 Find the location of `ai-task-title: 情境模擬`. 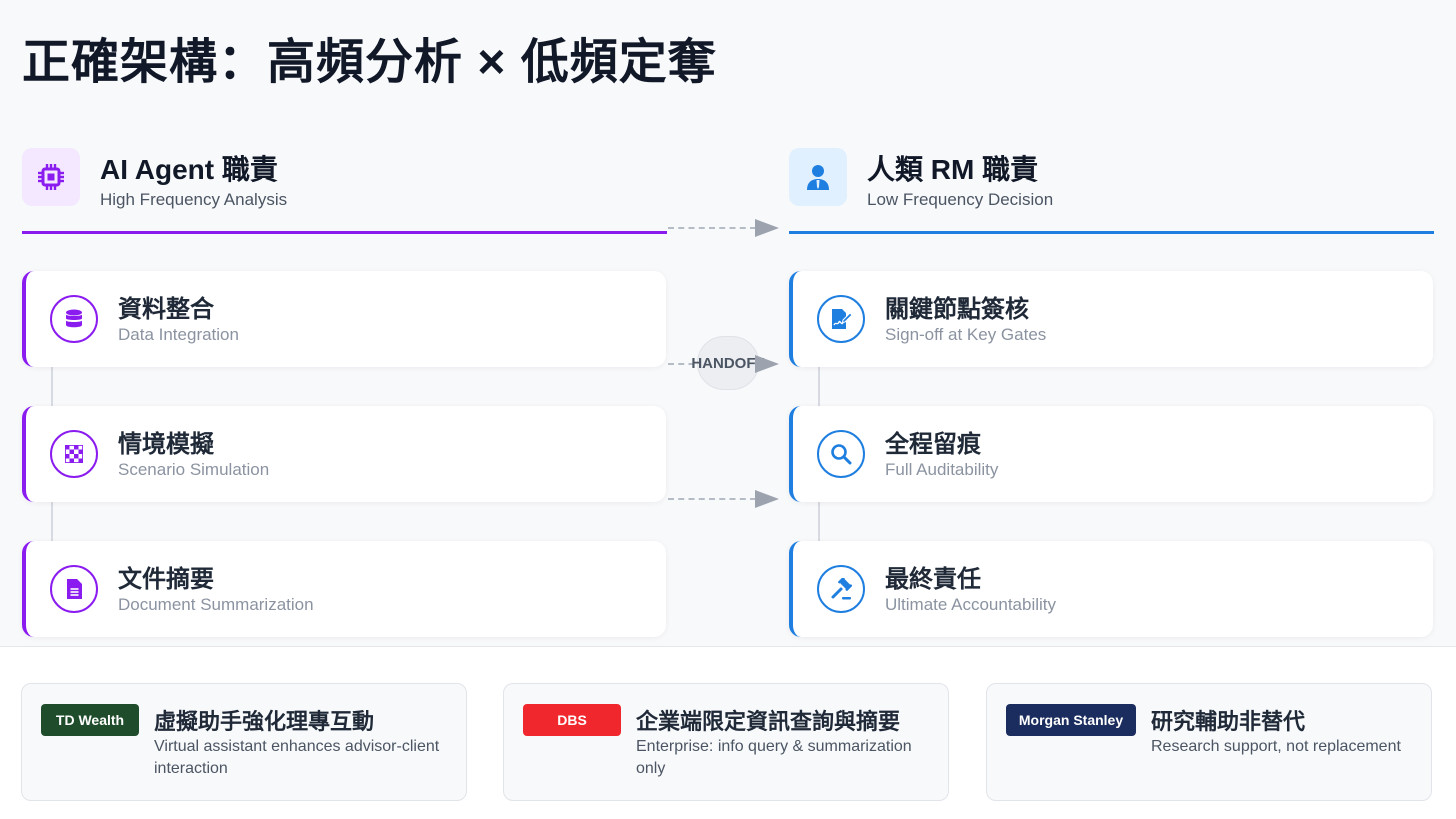

ai-task-title: 情境模擬 is located at coordinates (166, 444).